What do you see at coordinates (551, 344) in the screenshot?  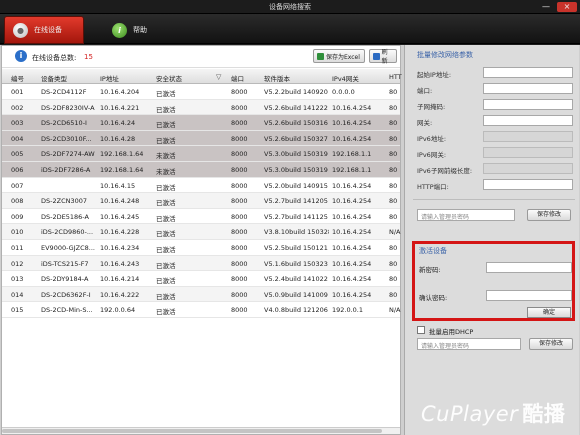 I see `save-dhcp-button: 保存修改` at bounding box center [551, 344].